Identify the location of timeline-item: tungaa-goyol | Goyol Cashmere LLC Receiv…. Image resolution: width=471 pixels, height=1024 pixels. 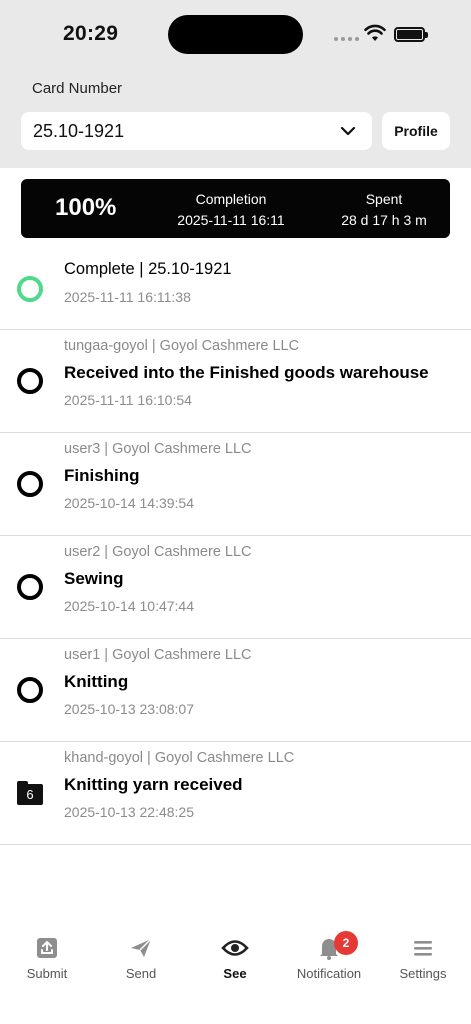
(235, 381).